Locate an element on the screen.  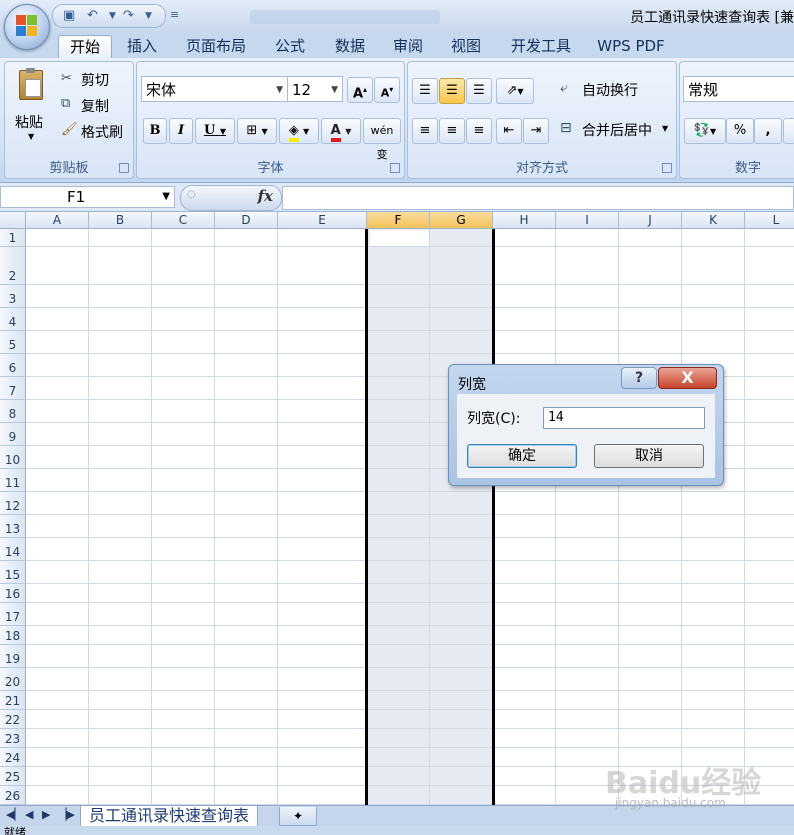
row-header-21: 21 is located at coordinates (13, 700).